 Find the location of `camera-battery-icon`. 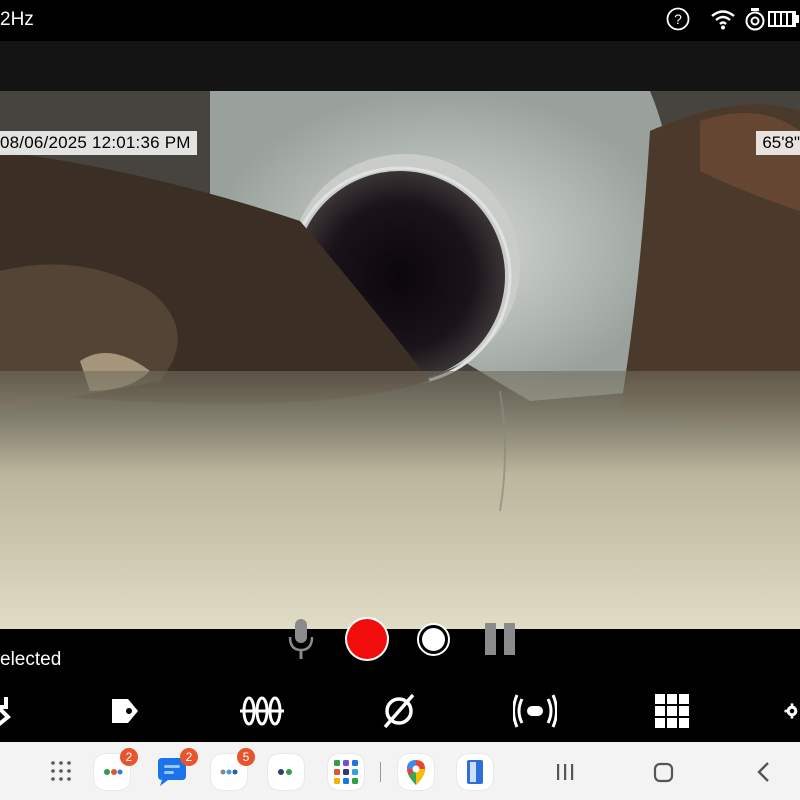

camera-battery-icon is located at coordinates (755, 21).